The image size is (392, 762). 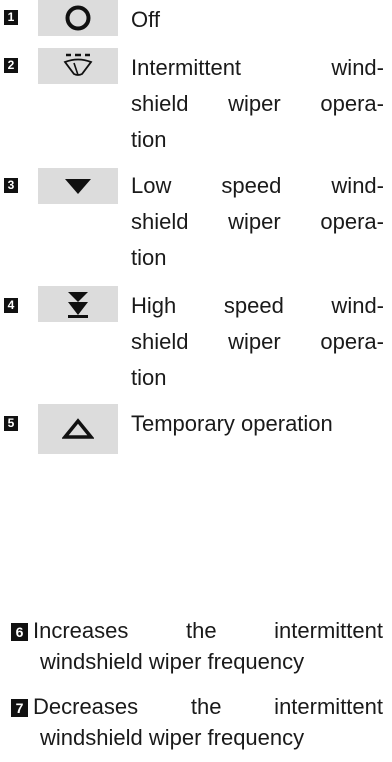 I want to click on mode-description: Low speed wind- shield wiper opera- tion, so click(x=257, y=222).